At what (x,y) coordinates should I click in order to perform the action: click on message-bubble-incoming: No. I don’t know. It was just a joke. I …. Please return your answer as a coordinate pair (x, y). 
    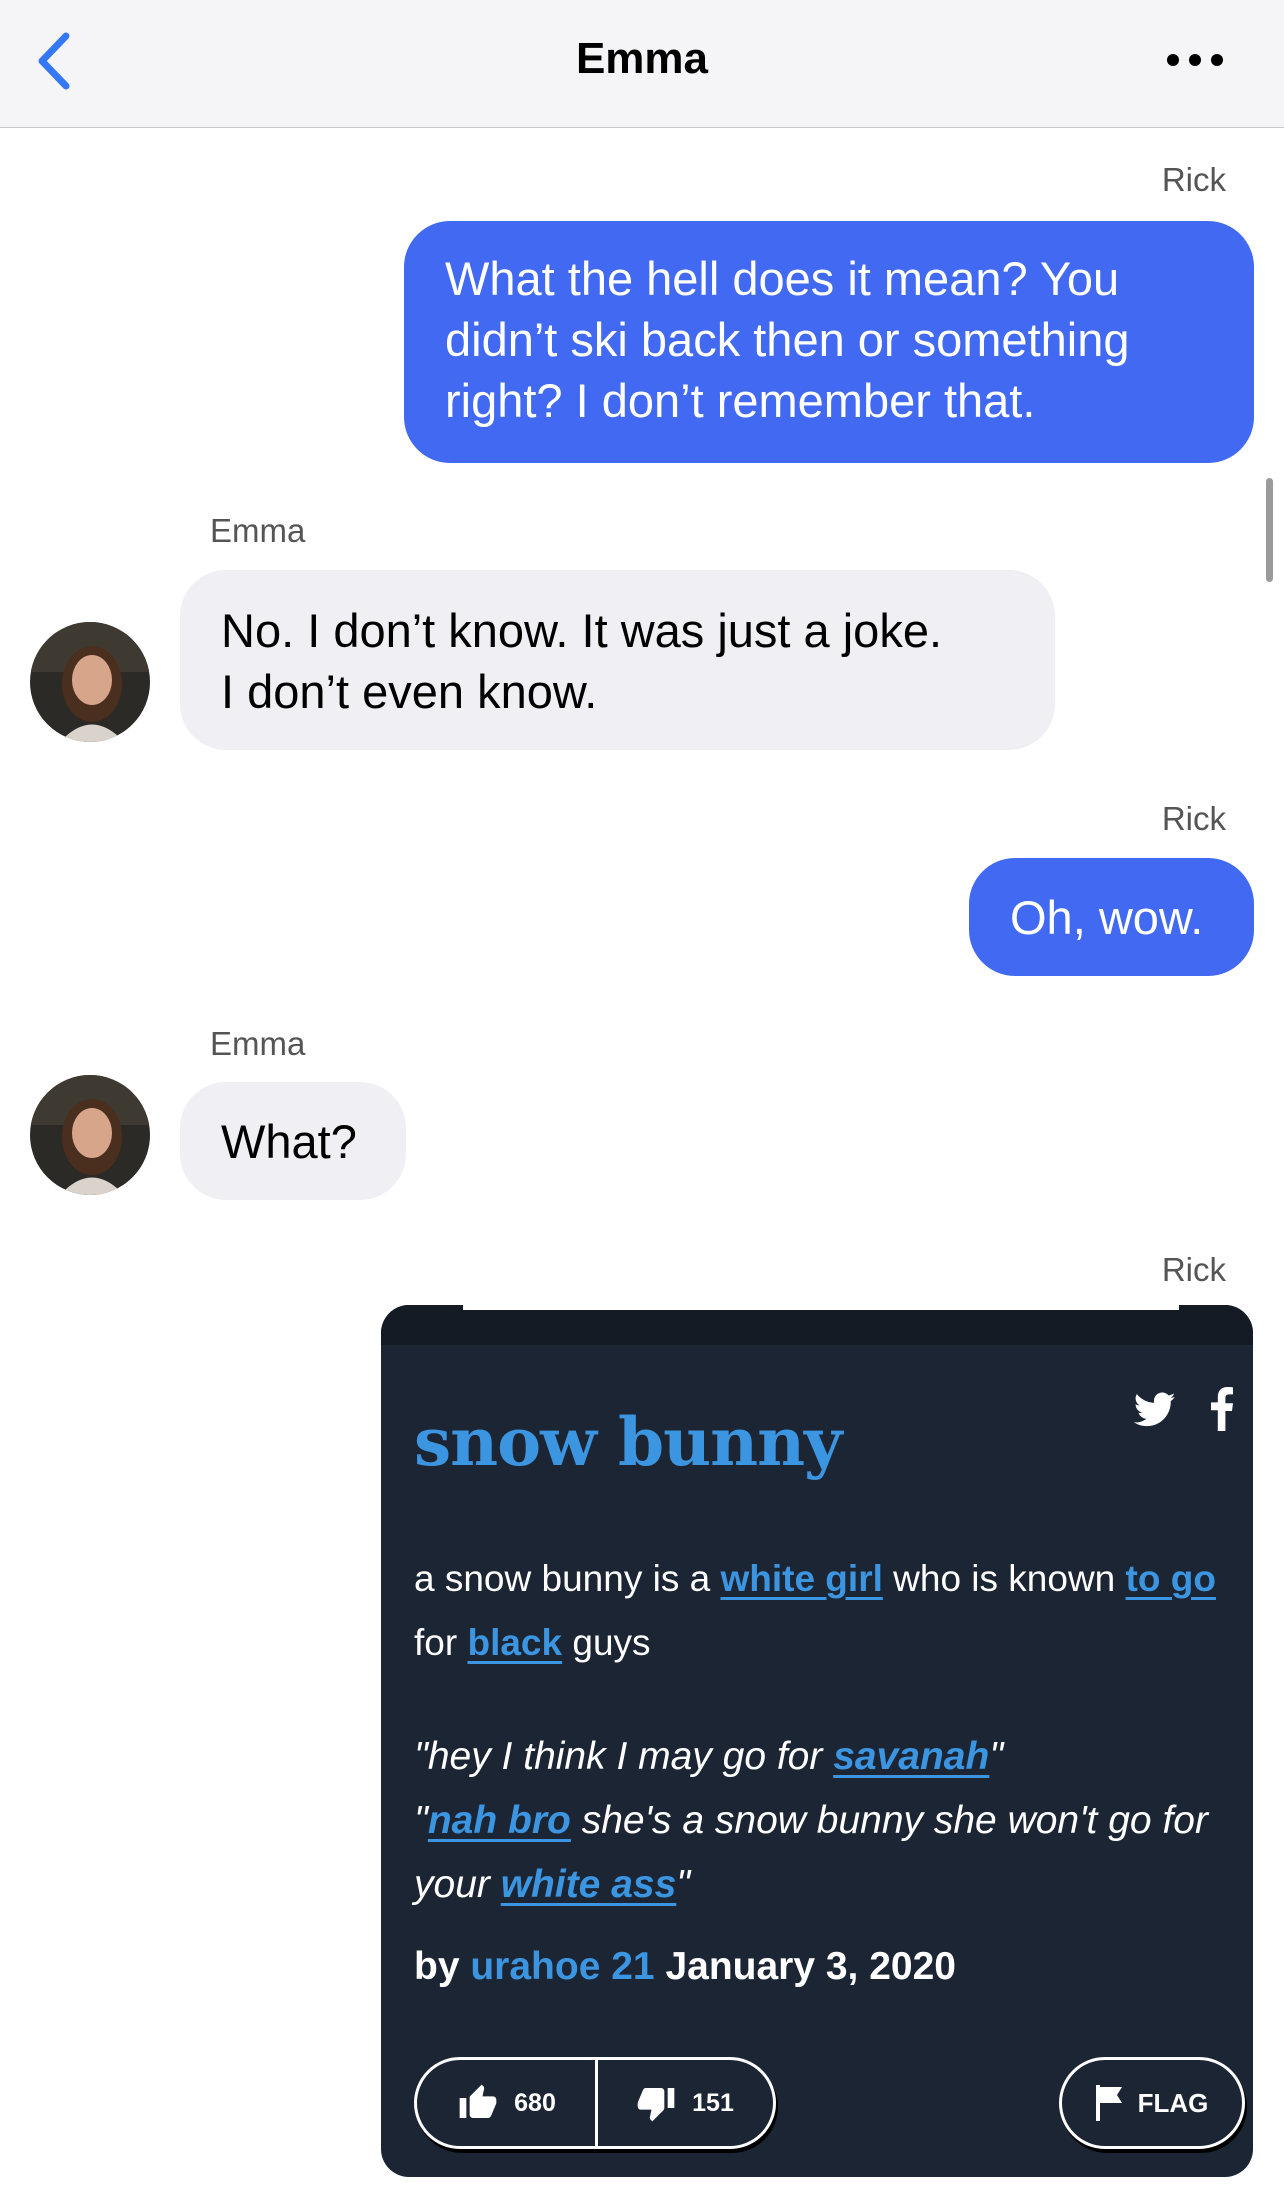
    Looking at the image, I should click on (617, 660).